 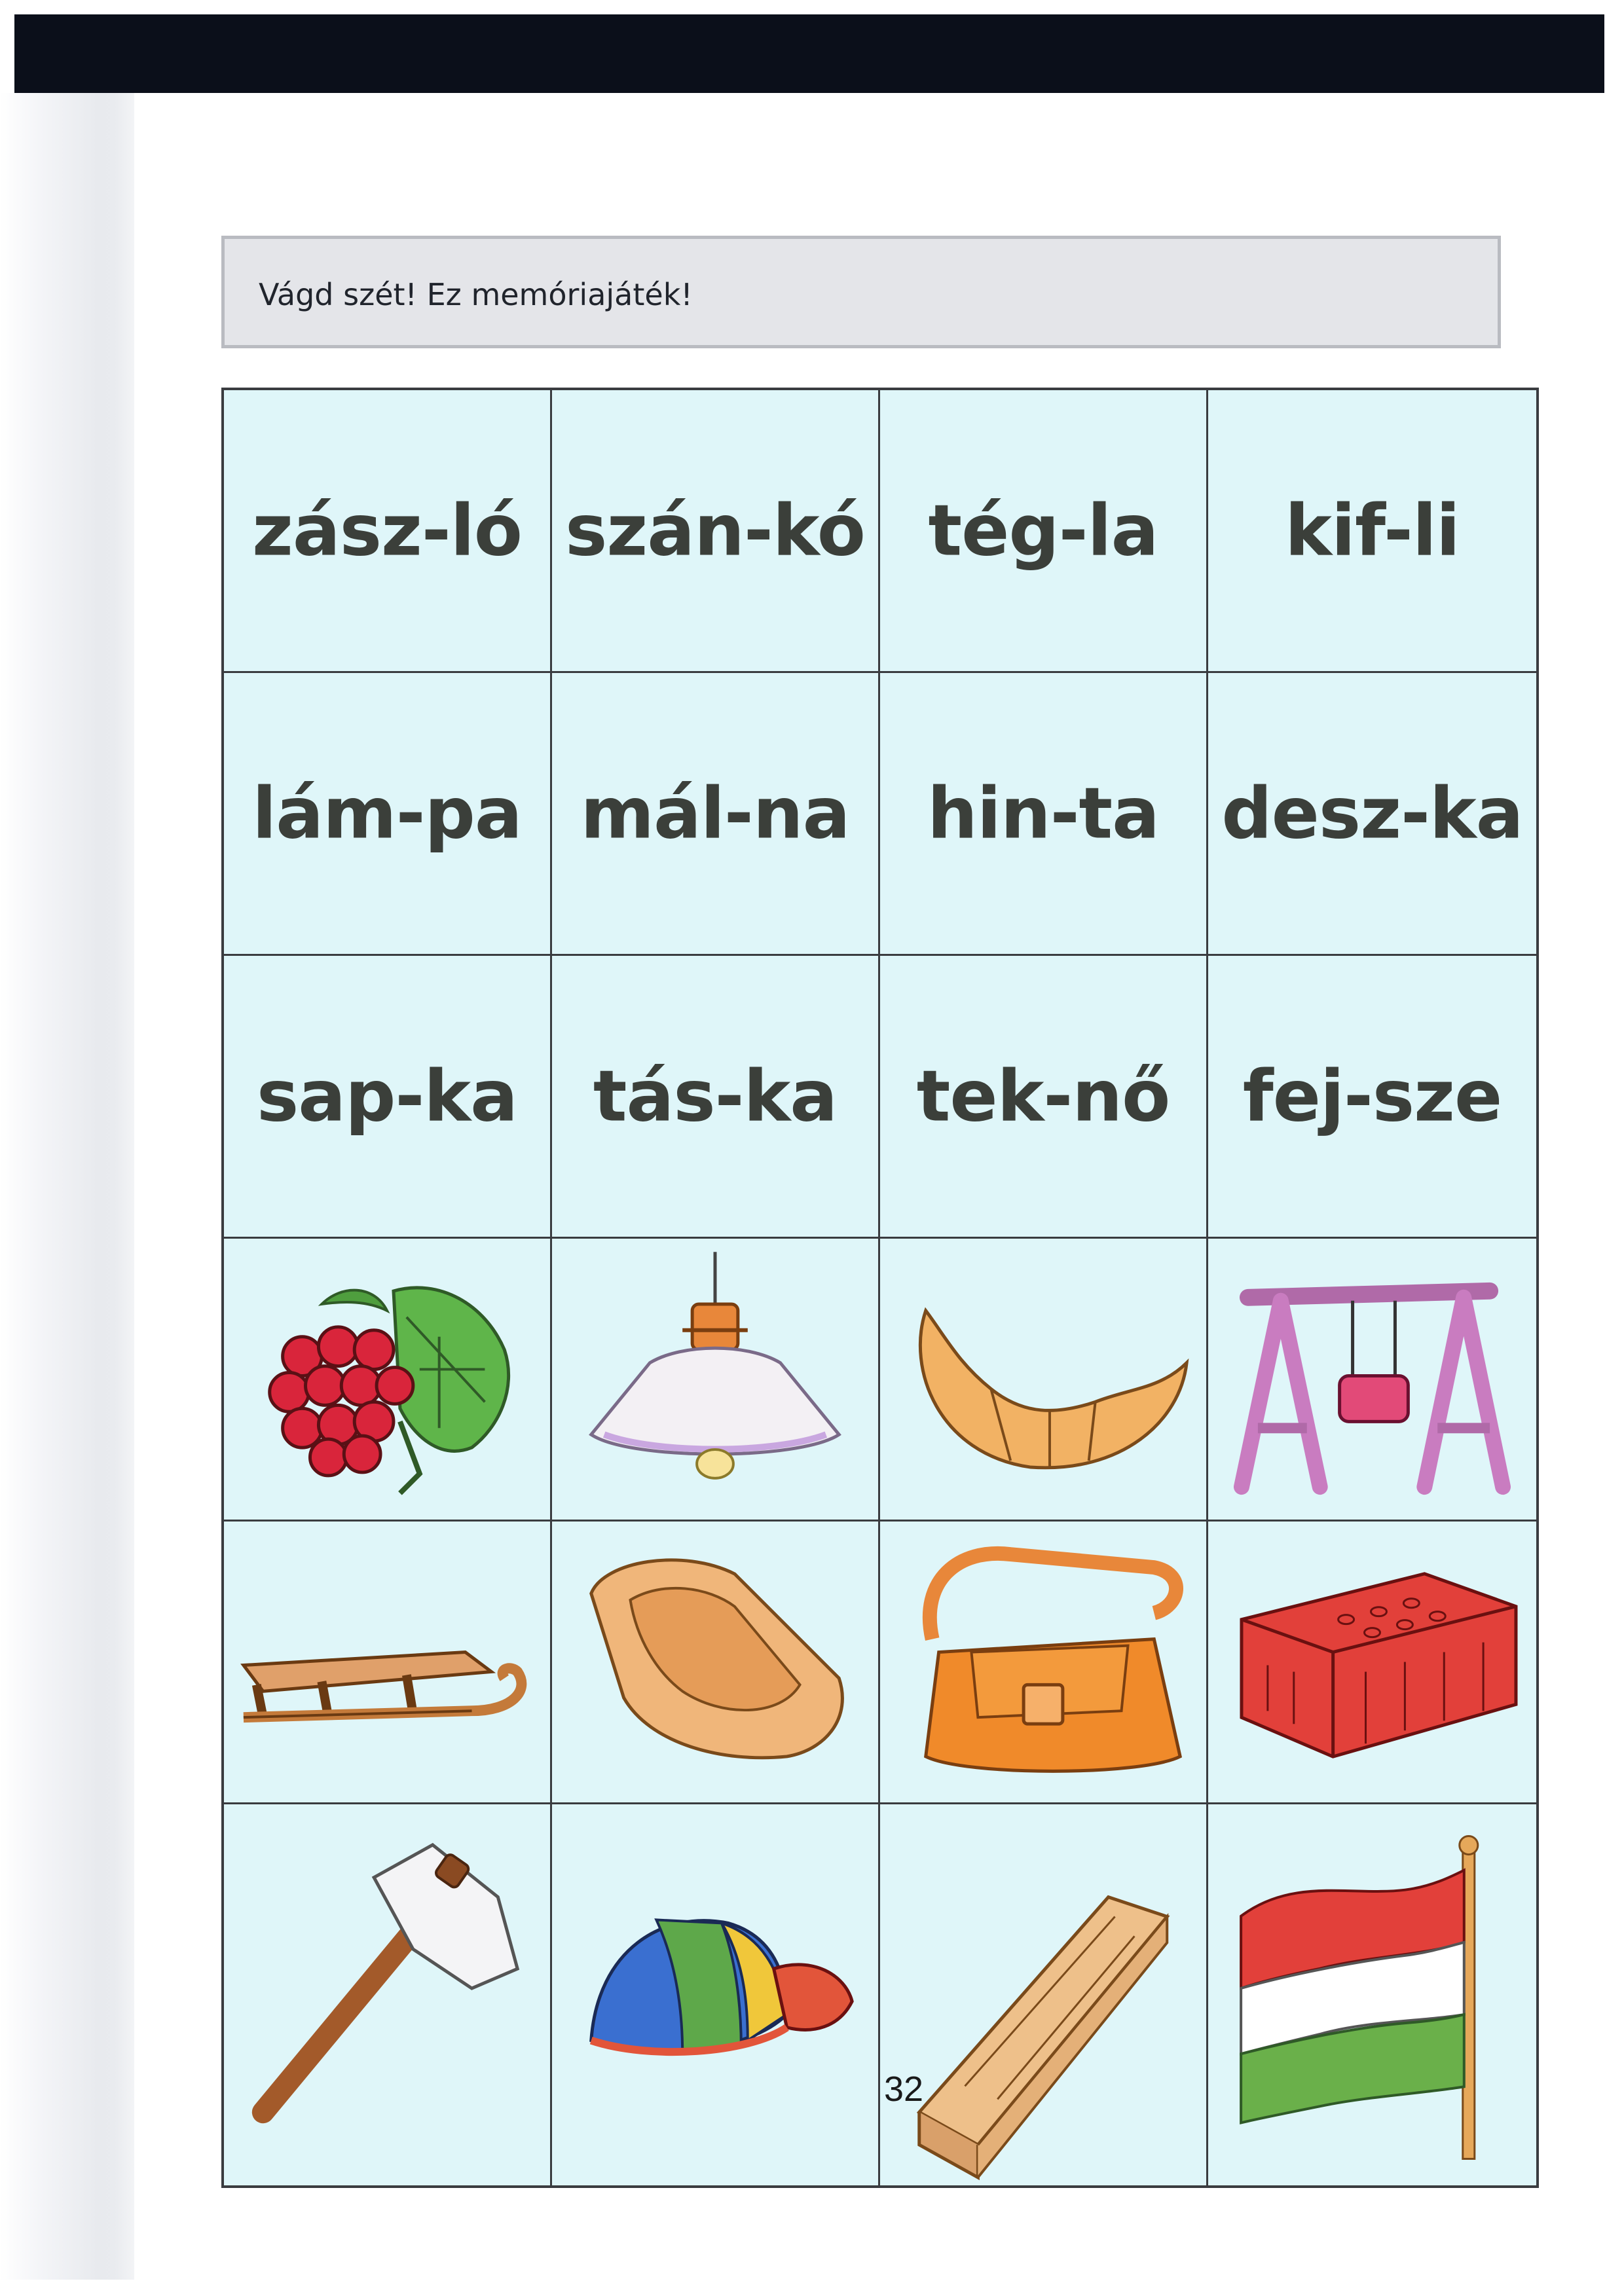 I want to click on word-label: lám-pa, so click(x=387, y=813).